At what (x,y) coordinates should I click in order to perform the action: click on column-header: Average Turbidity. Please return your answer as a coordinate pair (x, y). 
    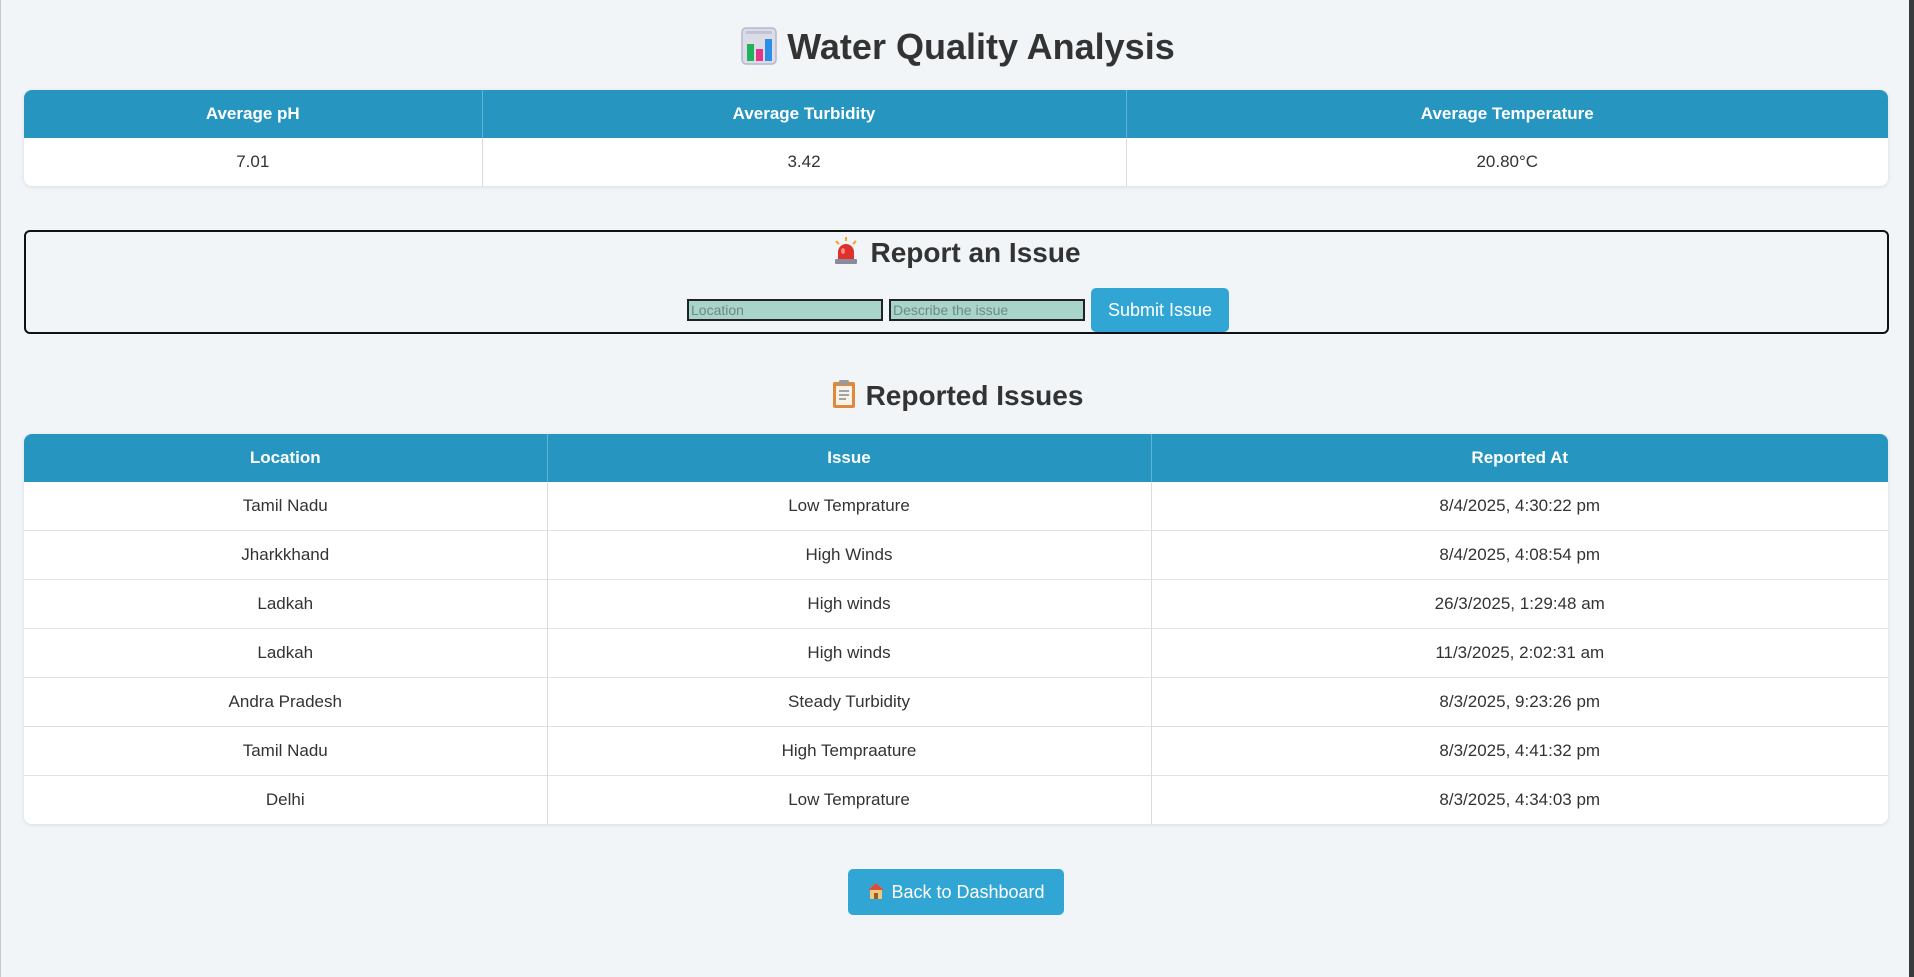
    Looking at the image, I should click on (804, 114).